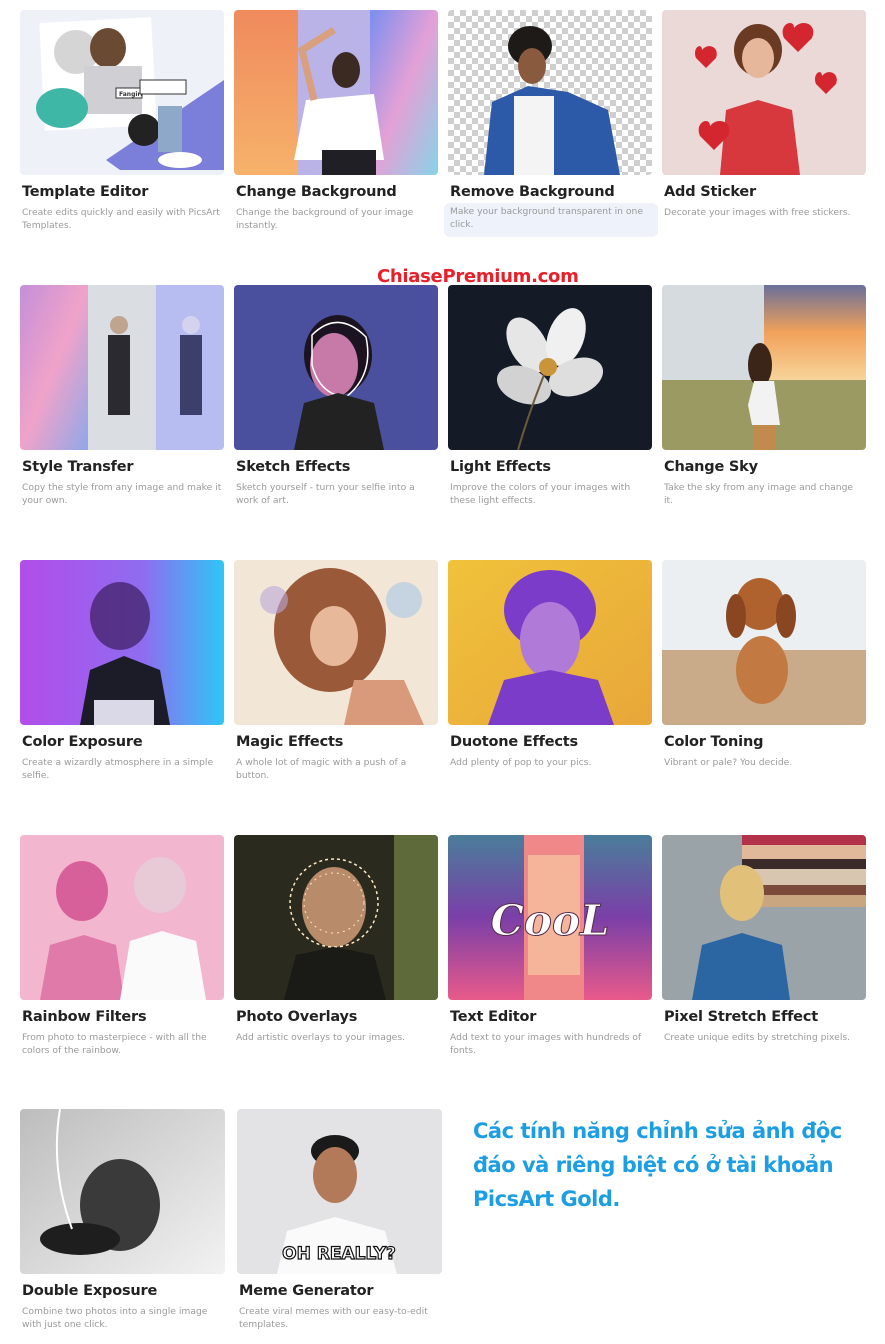  I want to click on feature-description: Vibrant or pale? You decide., so click(728, 762).